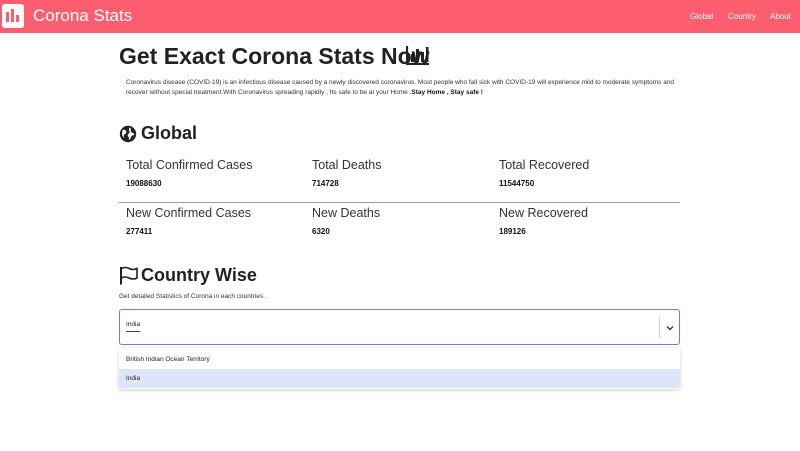 This screenshot has width=800, height=451. Describe the element at coordinates (139, 231) in the screenshot. I see `new-confirmed-value: 277411` at that location.